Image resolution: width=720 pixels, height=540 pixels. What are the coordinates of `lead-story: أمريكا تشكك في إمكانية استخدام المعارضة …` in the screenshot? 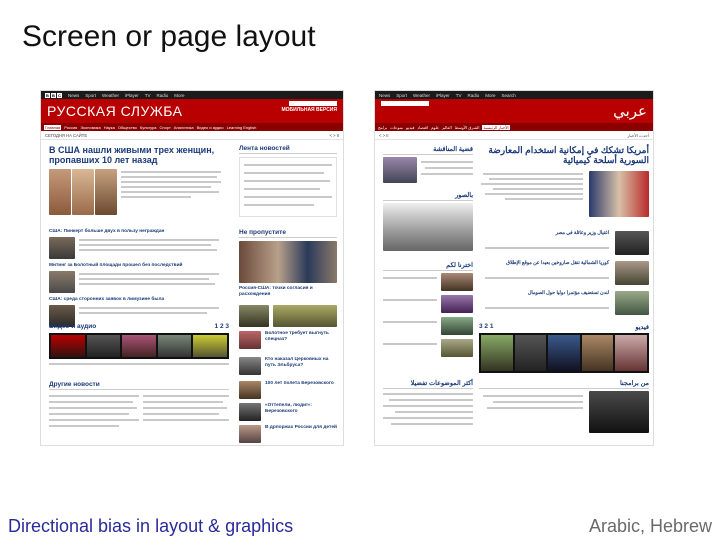 It's located at (564, 155).